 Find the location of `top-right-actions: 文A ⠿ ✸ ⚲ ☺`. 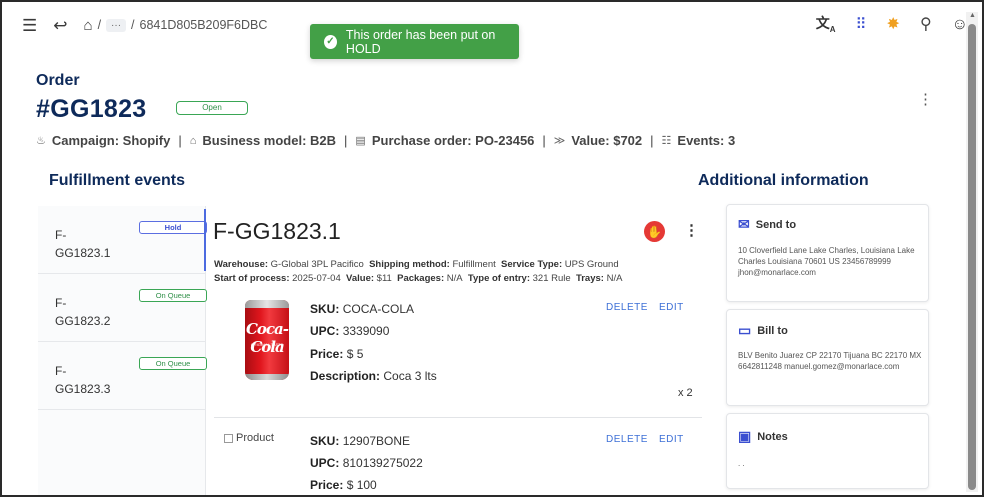

top-right-actions: 文A ⠿ ✸ ⚲ ☺ is located at coordinates (892, 25).